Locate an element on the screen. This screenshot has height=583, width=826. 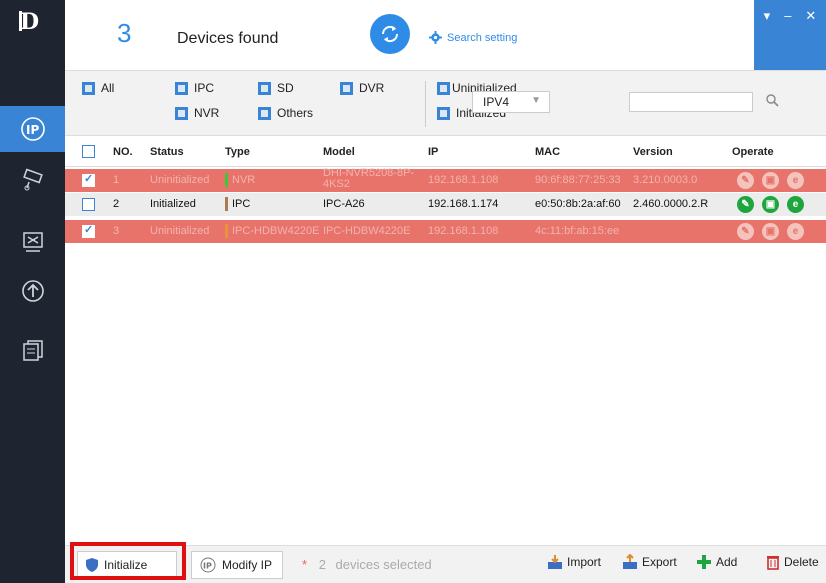
sidebar: D IP is located at coordinates (32, 291).